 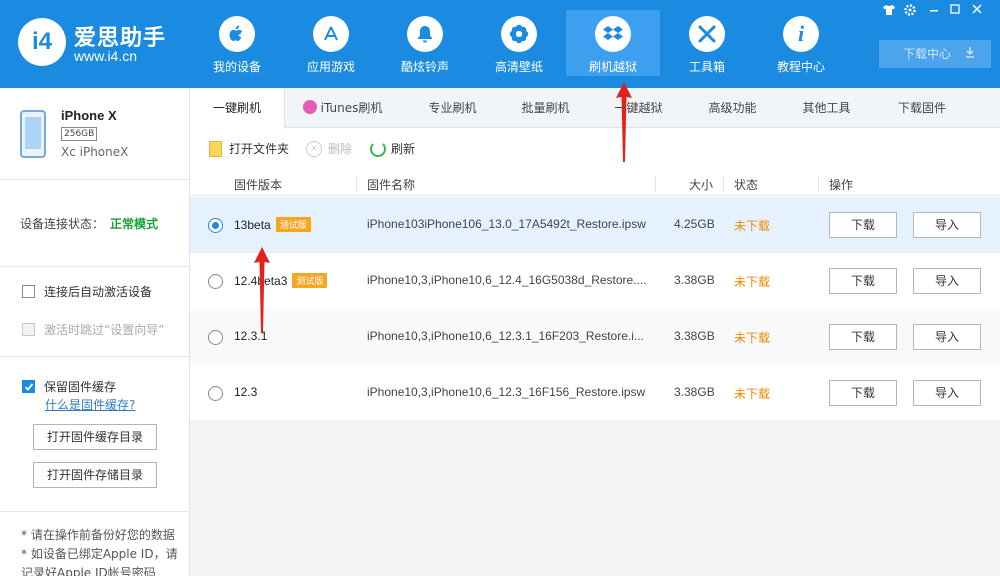 I want to click on col-version: 固件版本, so click(x=258, y=185).